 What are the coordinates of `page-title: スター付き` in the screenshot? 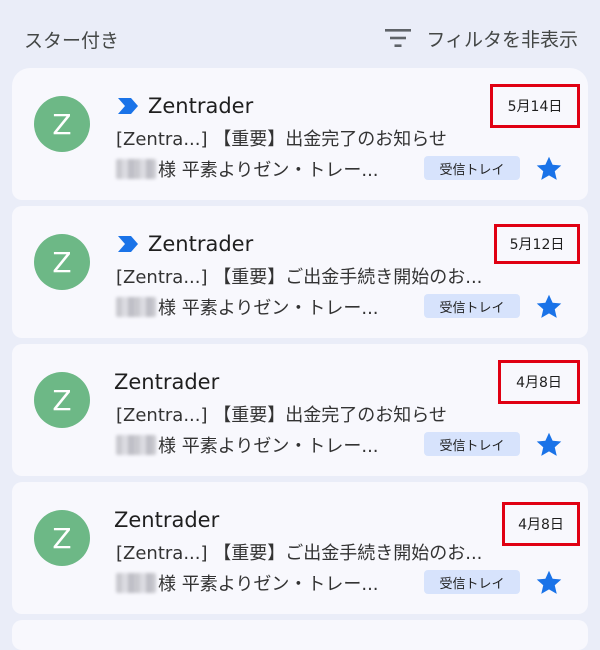 It's located at (72, 41).